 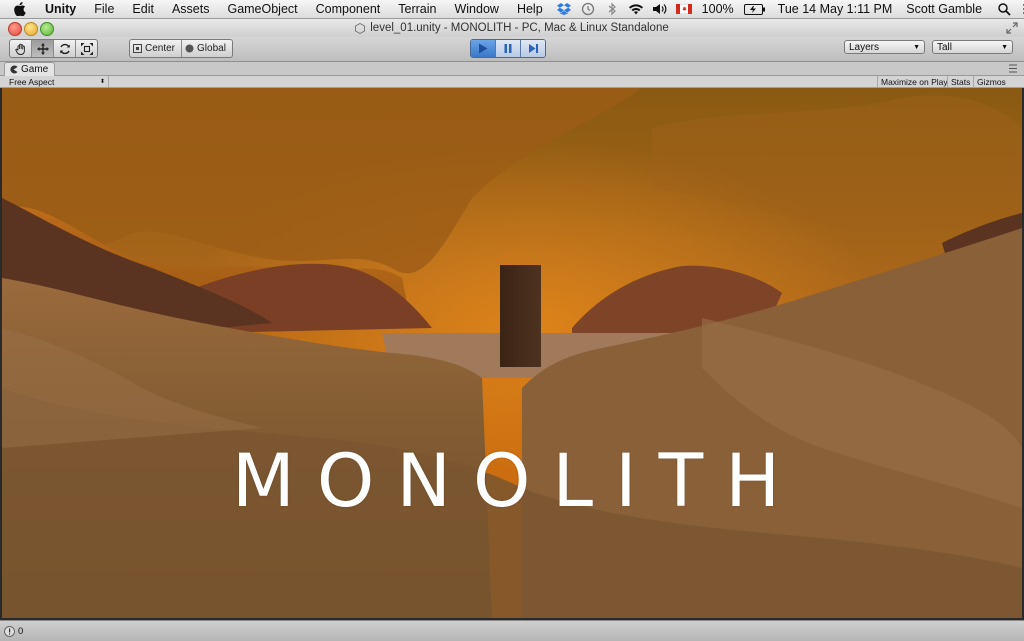 I want to click on pivot-center-toggle: Center, so click(x=156, y=48).